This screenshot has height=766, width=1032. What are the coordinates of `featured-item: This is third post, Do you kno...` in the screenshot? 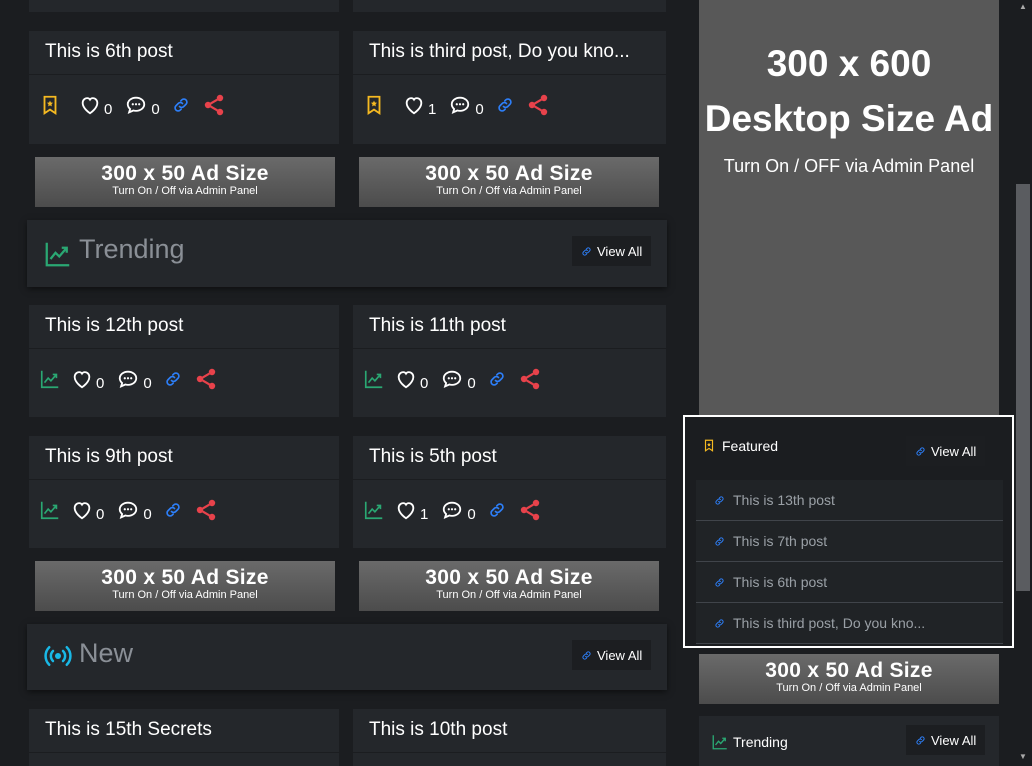 It's located at (849, 623).